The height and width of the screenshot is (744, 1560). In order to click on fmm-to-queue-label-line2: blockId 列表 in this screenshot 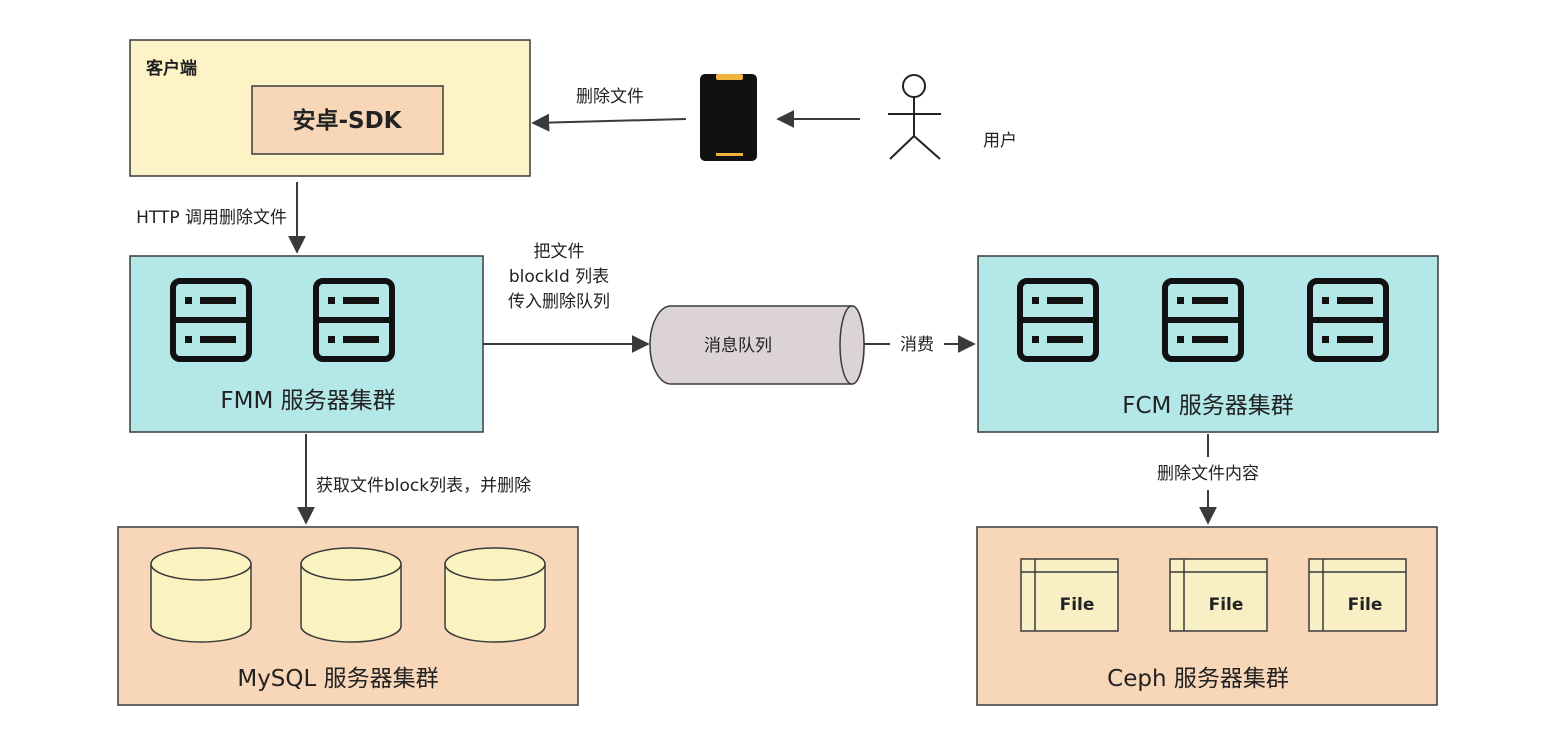, I will do `click(559, 277)`.